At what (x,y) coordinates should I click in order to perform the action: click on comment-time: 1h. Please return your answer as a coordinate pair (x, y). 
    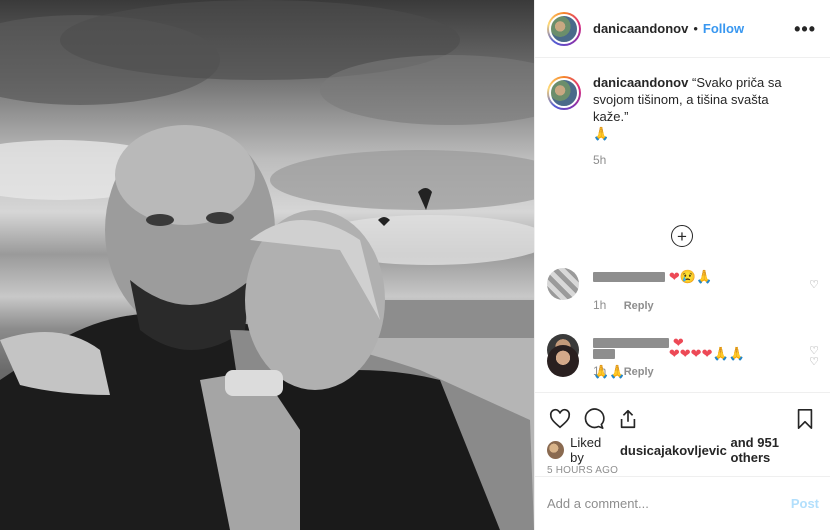
    Looking at the image, I should click on (599, 305).